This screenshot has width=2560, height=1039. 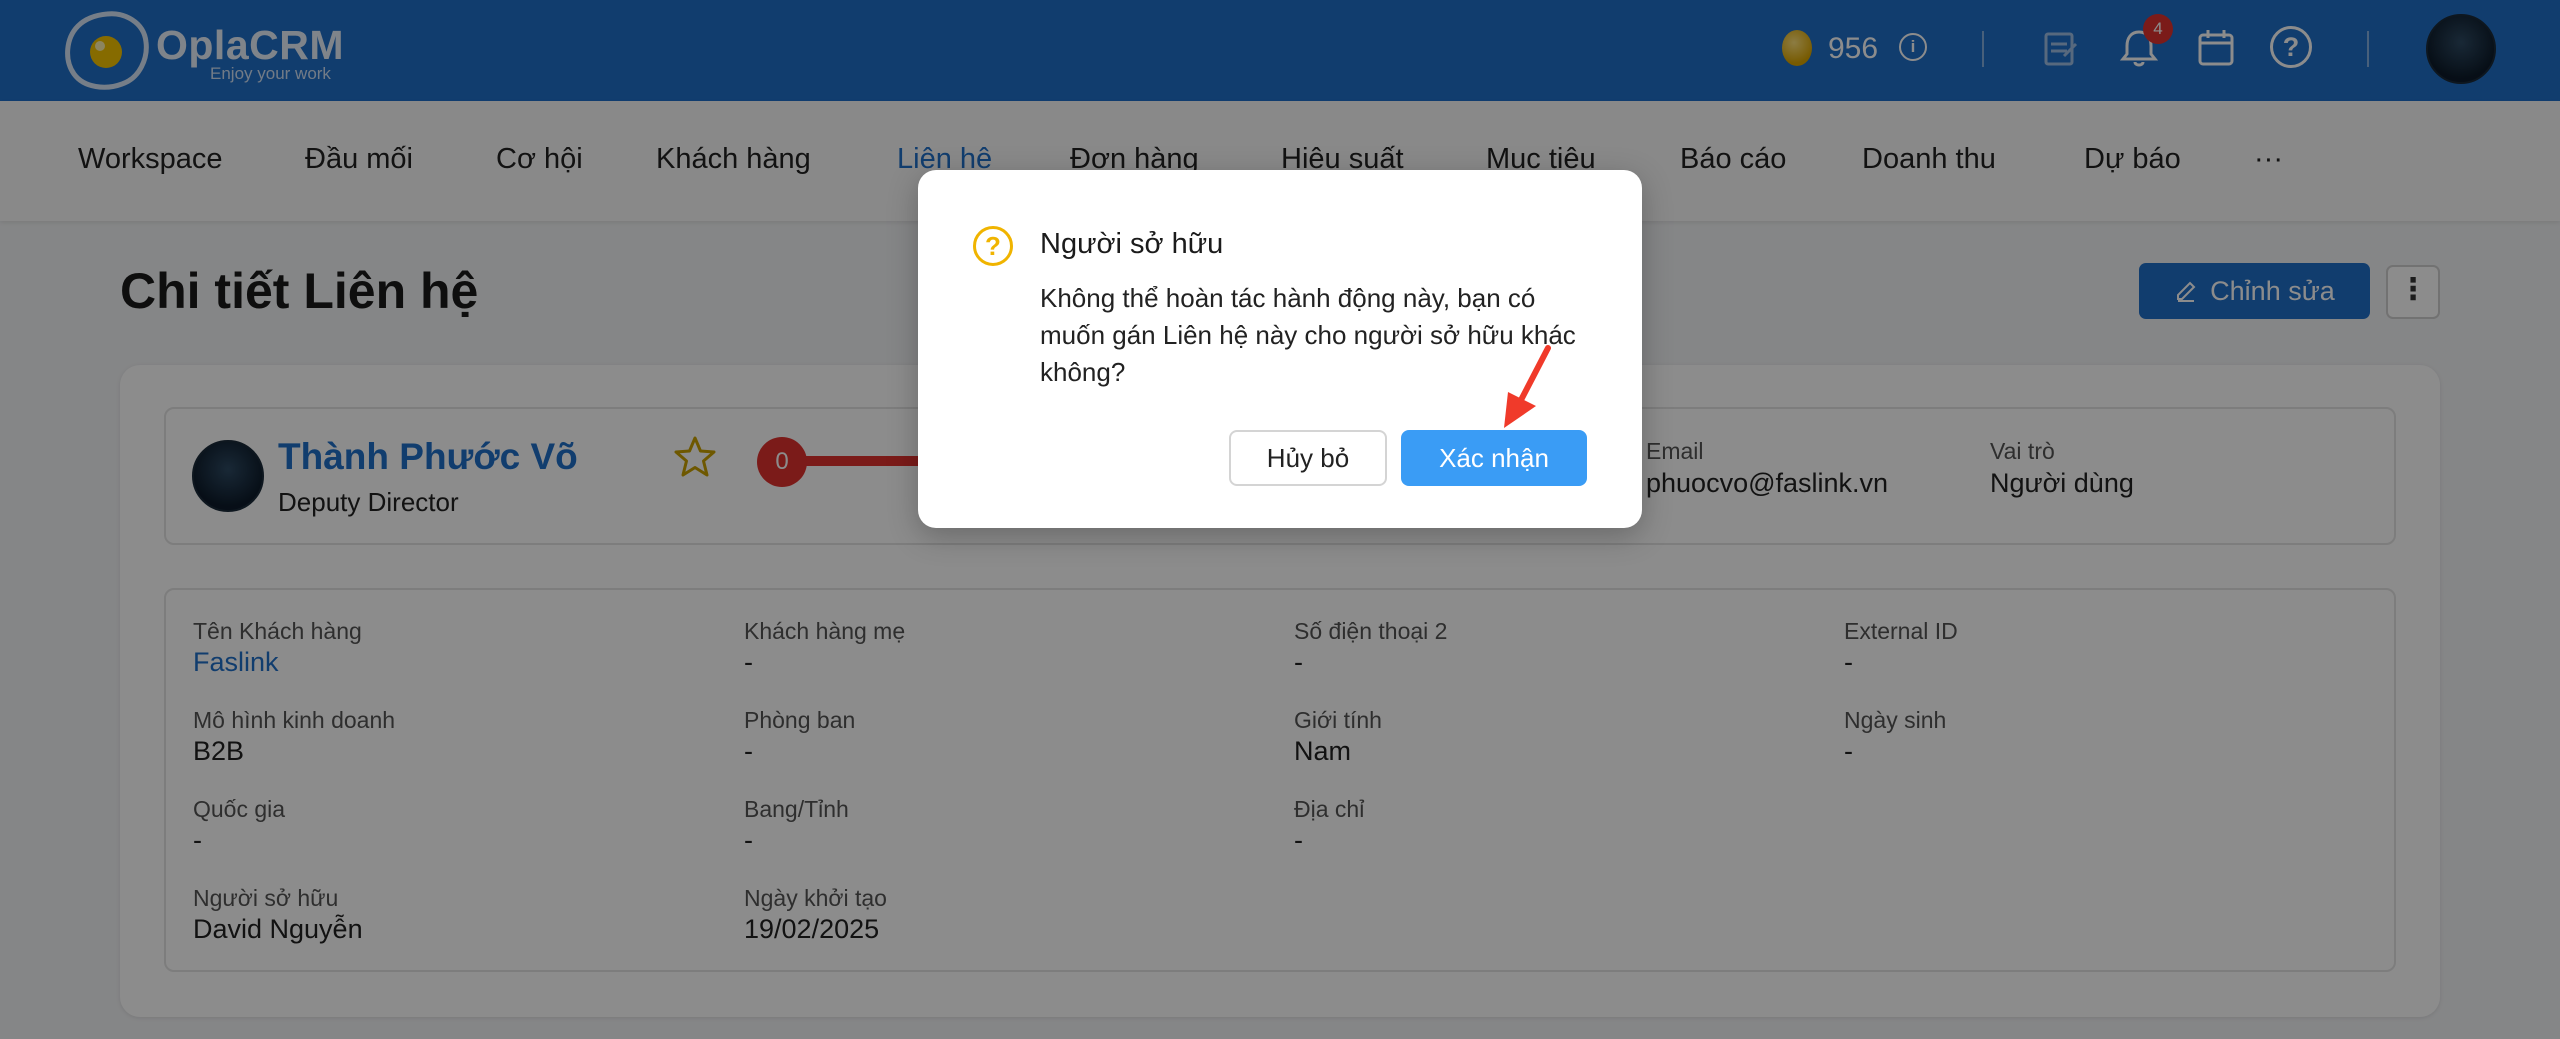 What do you see at coordinates (1308, 458) in the screenshot?
I see `cancel-button: Hủy bỏ` at bounding box center [1308, 458].